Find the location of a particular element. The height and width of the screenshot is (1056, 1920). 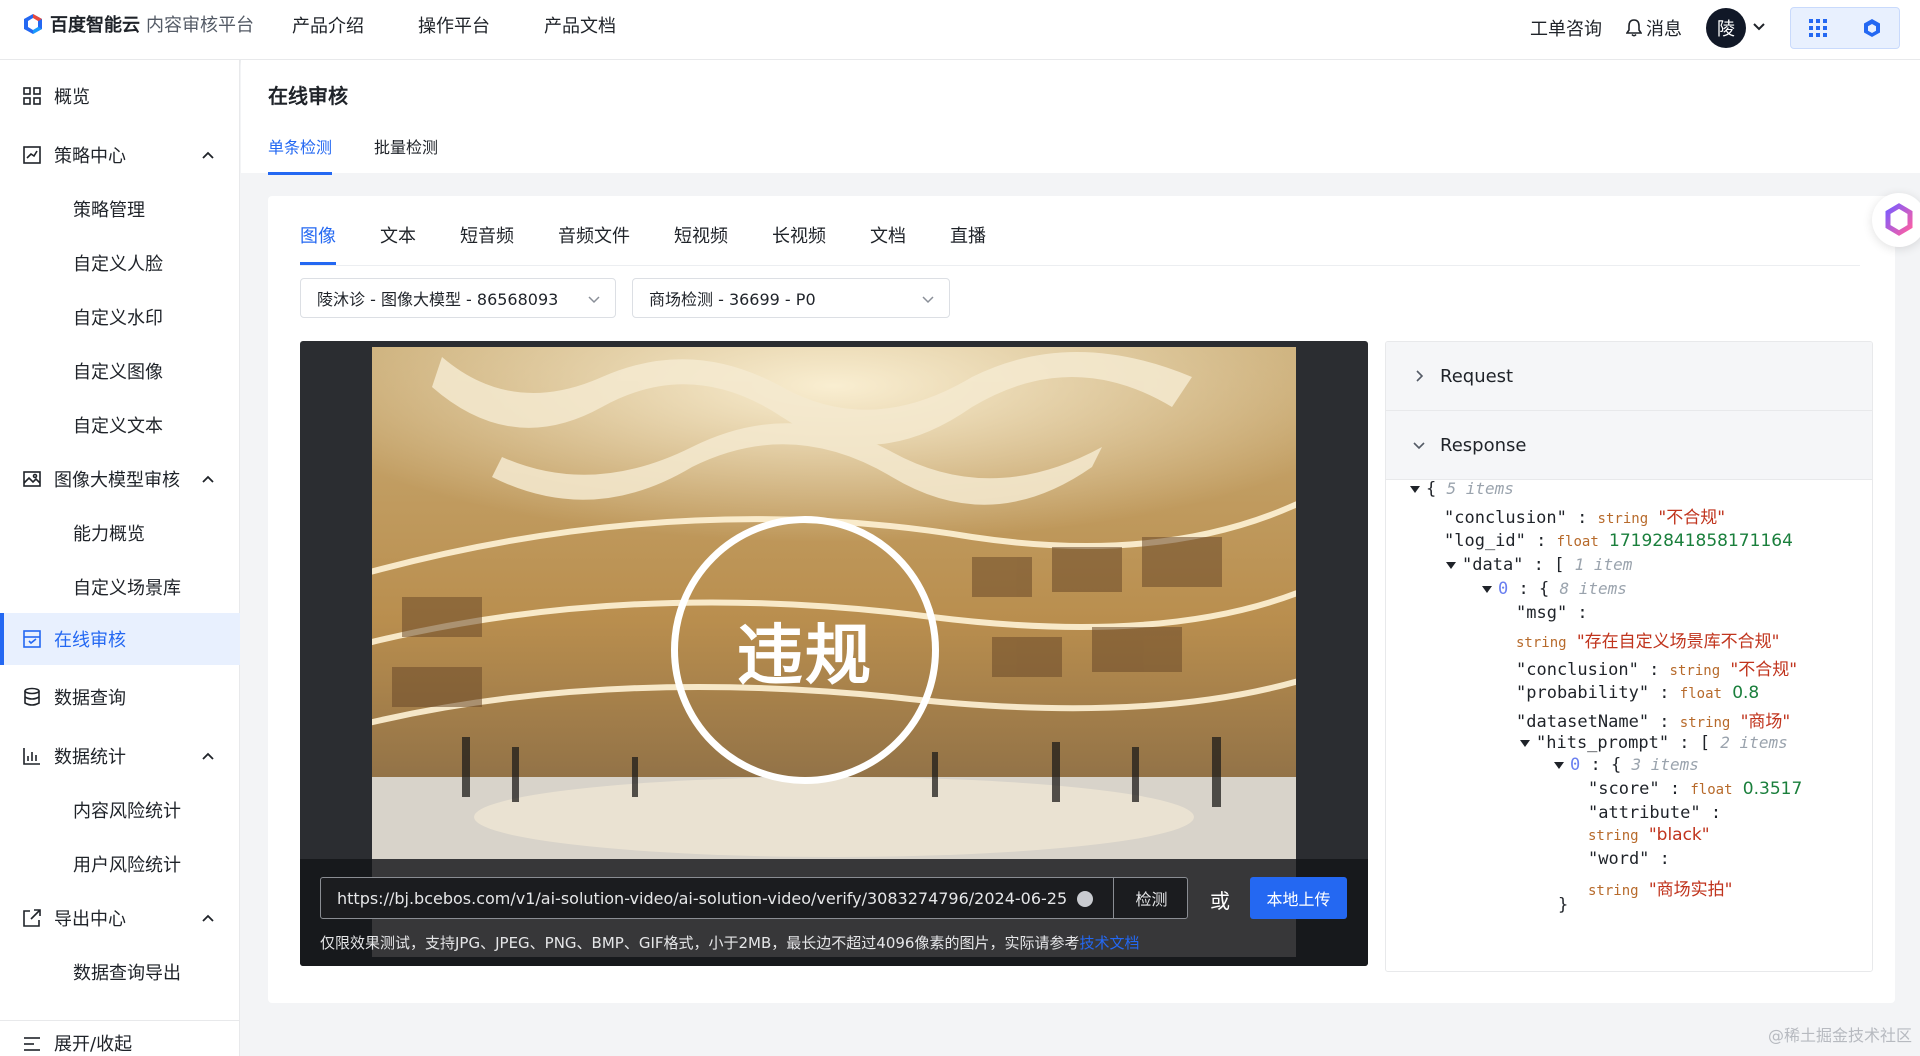

sidebar-item-label: 自定义图像 is located at coordinates (118, 372).